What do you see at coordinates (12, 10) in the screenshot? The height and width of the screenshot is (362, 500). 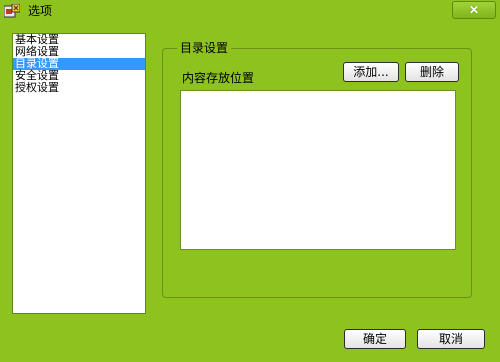 I see `app-icon` at bounding box center [12, 10].